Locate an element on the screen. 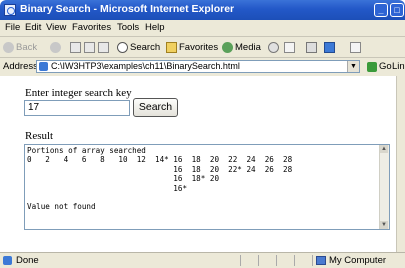 The width and height of the screenshot is (405, 268). maximize-button: □ is located at coordinates (397, 10).